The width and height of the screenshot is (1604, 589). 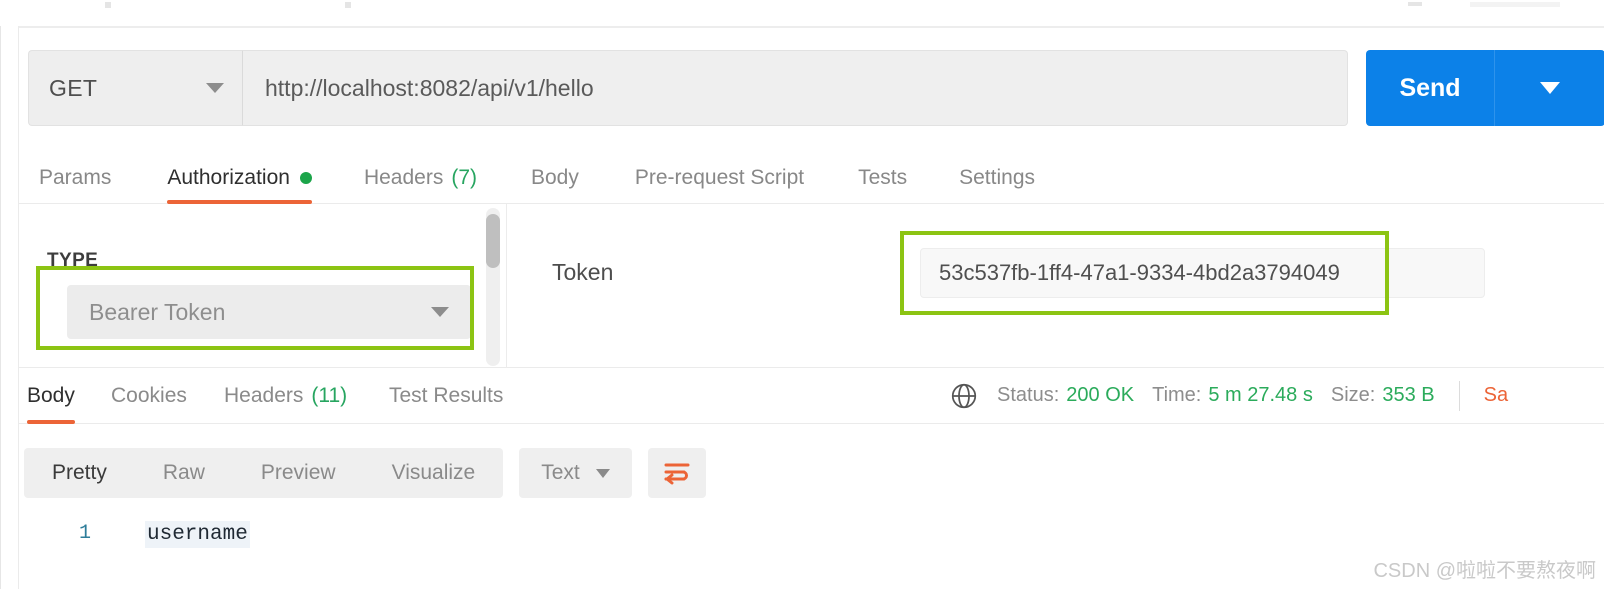 I want to click on status-value: 200 OK, so click(x=1100, y=395).